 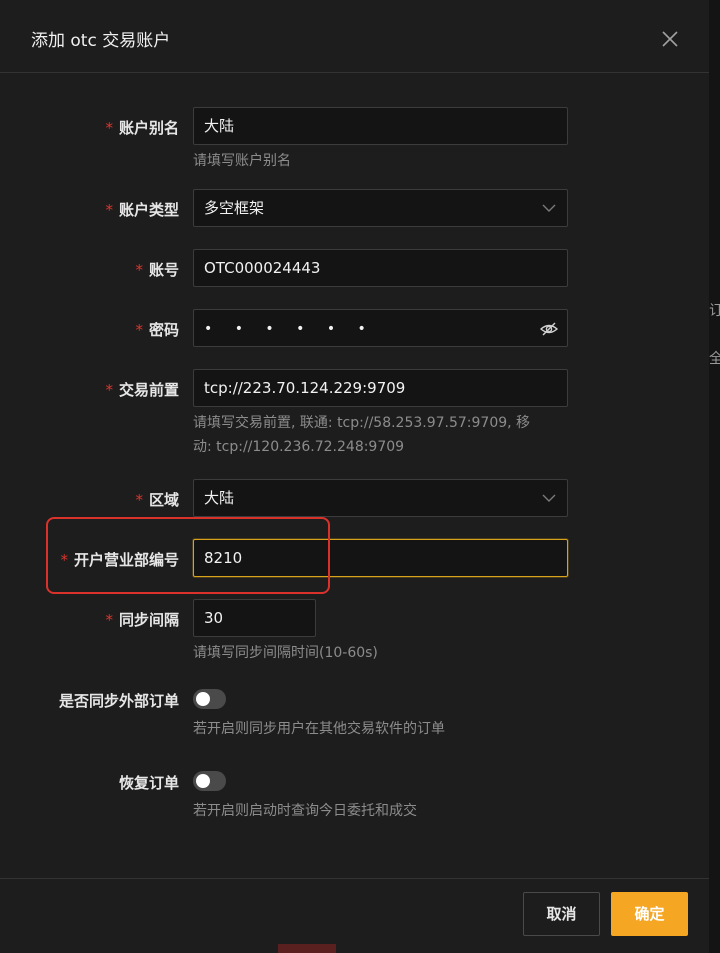 What do you see at coordinates (234, 208) in the screenshot?
I see `account-type-value: 多空框架` at bounding box center [234, 208].